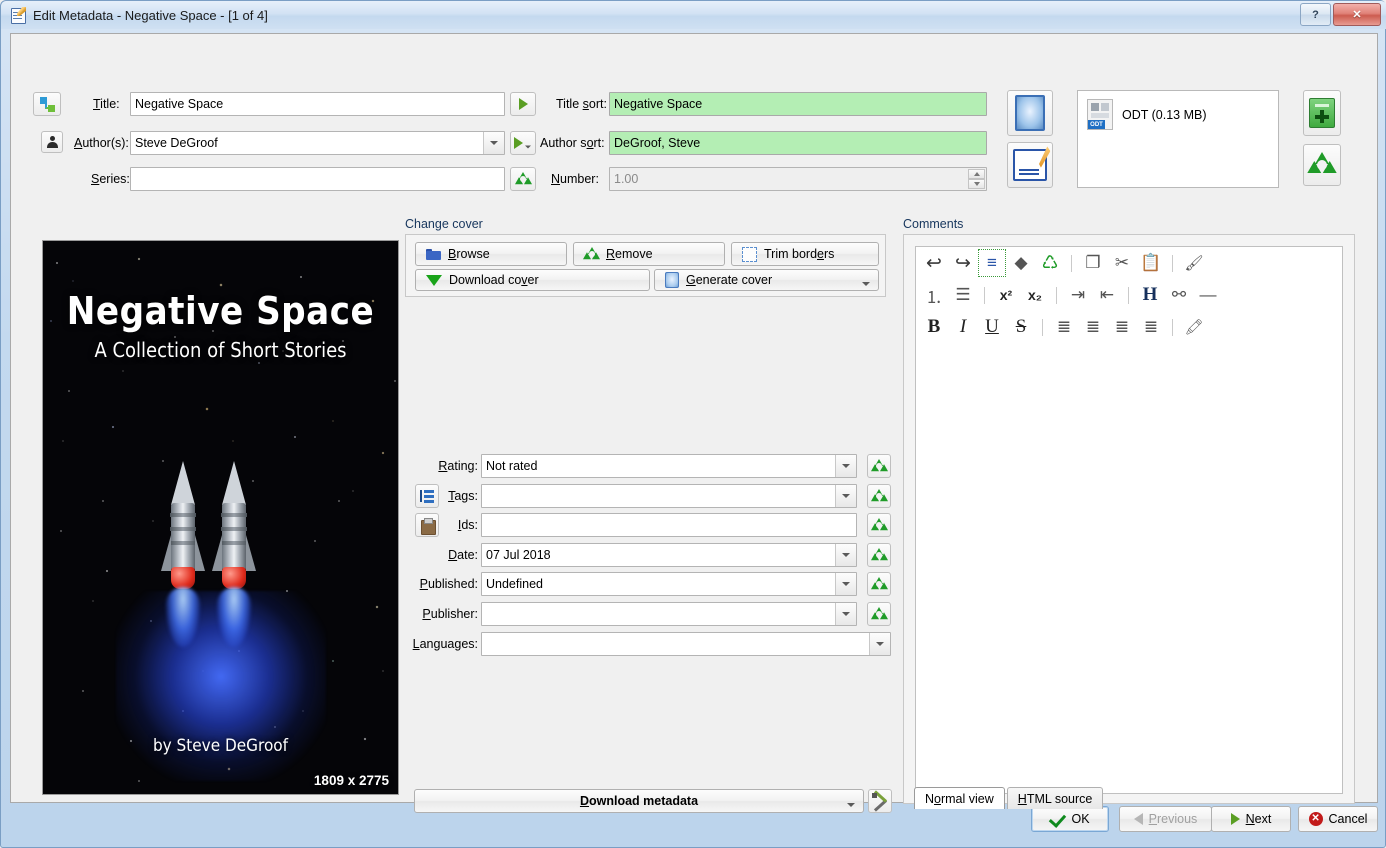 Image resolution: width=1386 pixels, height=848 pixels. Describe the element at coordinates (1021, 327) in the screenshot. I see `strikethrough-icon: S` at that location.